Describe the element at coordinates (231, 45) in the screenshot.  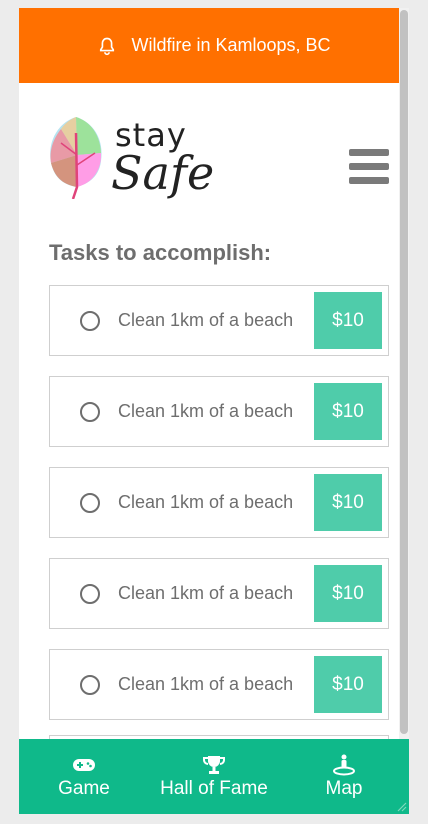
I see `alert-text: Wildfire in Kamloops, BC` at that location.